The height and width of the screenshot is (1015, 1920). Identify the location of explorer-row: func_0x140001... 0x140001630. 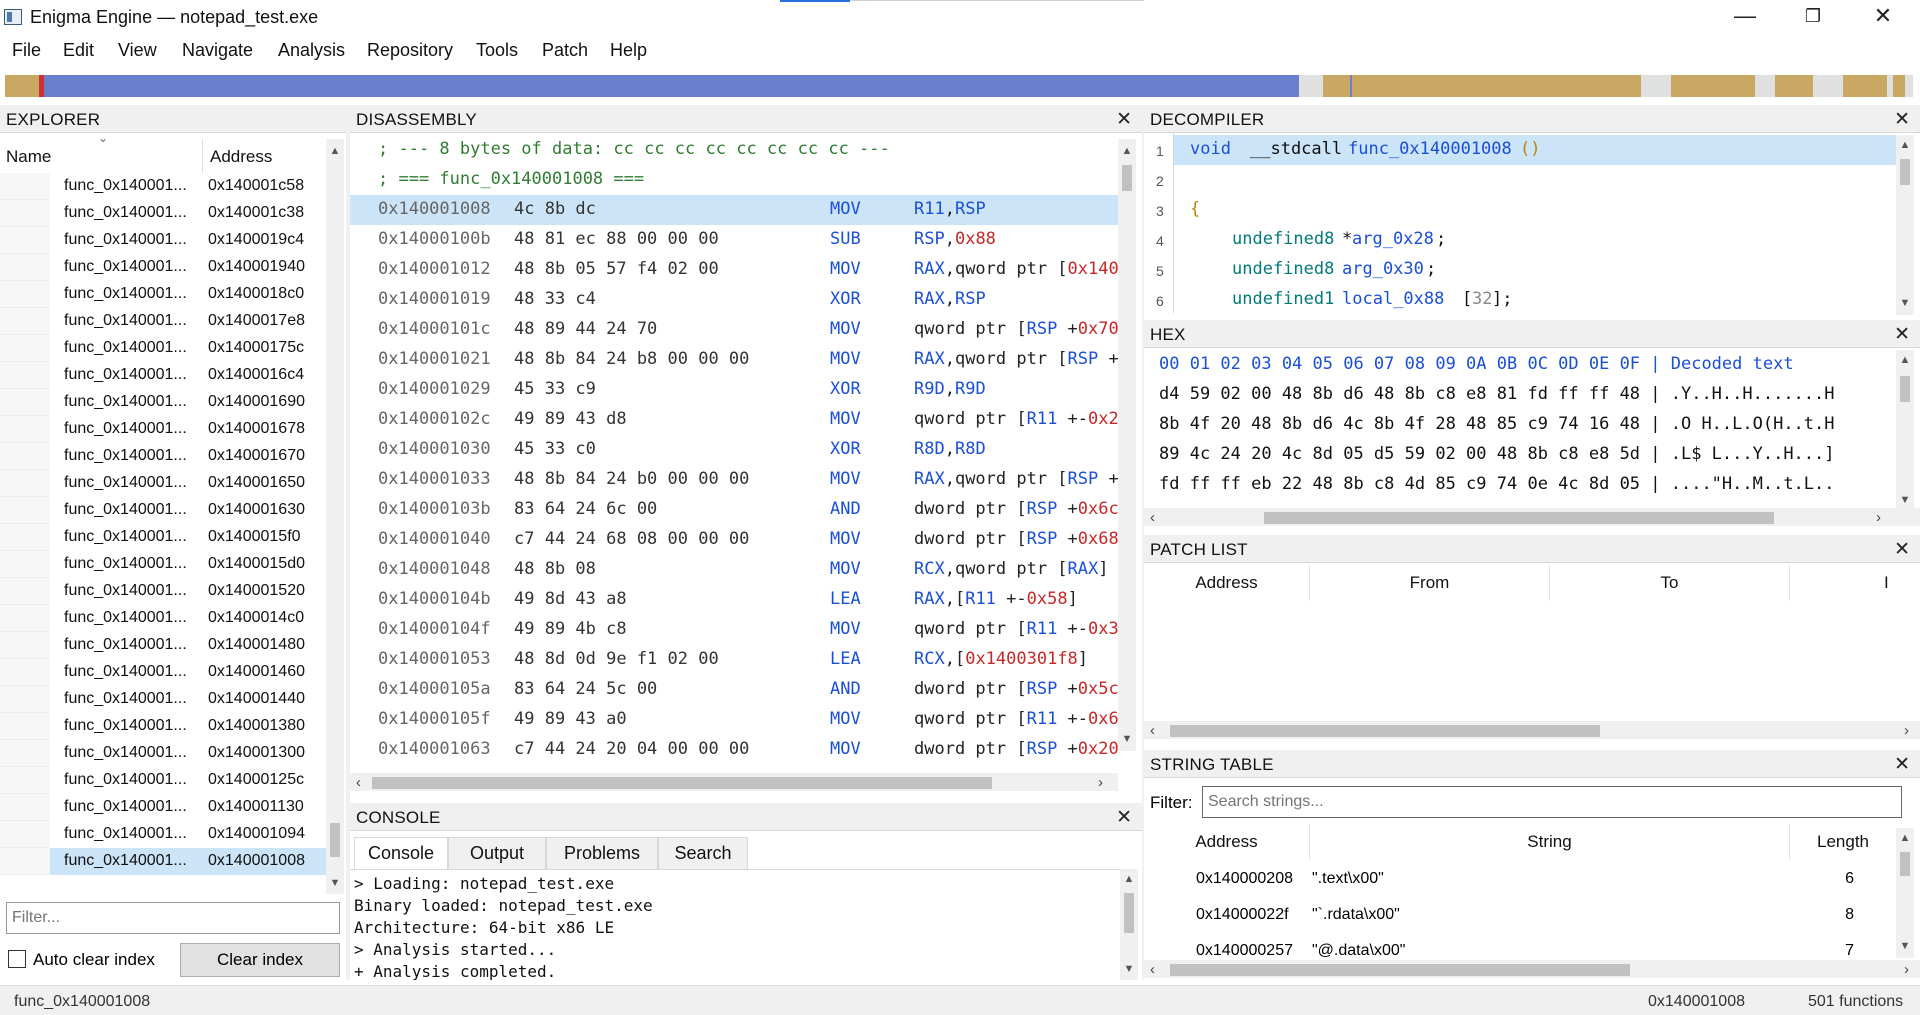
(163, 510).